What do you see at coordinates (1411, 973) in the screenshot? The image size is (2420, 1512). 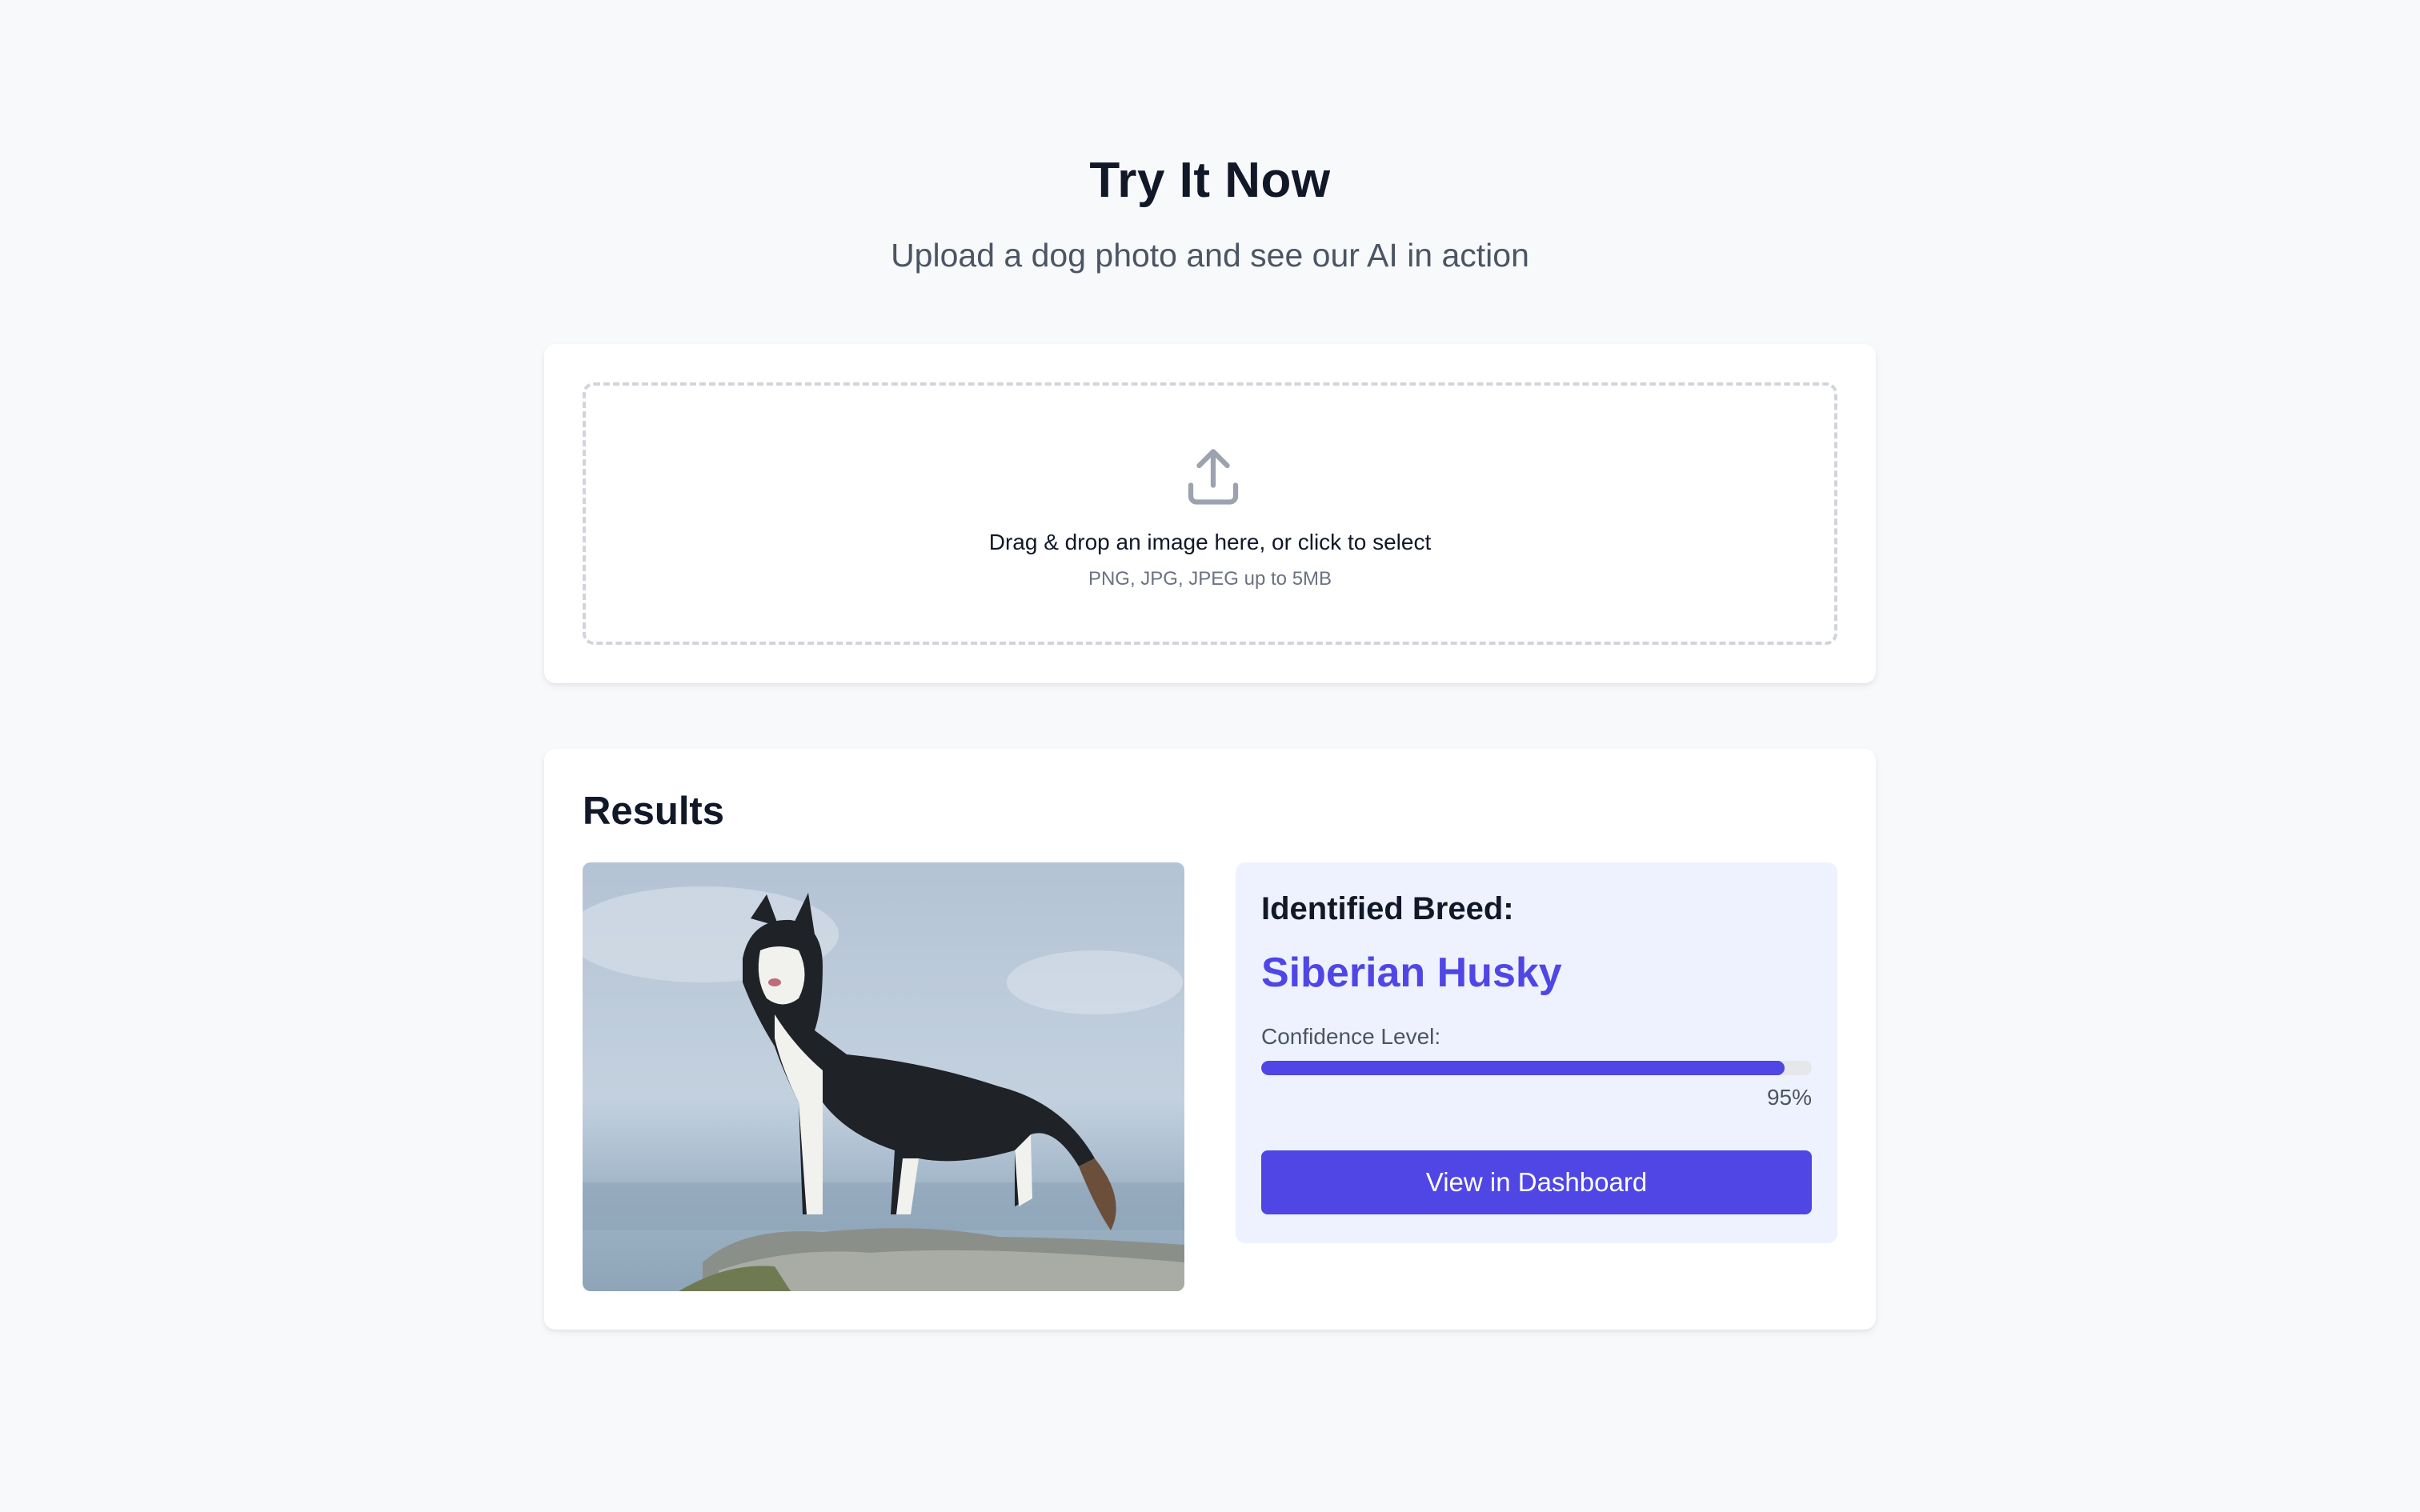 I see `breed-name: Siberian Husky` at bounding box center [1411, 973].